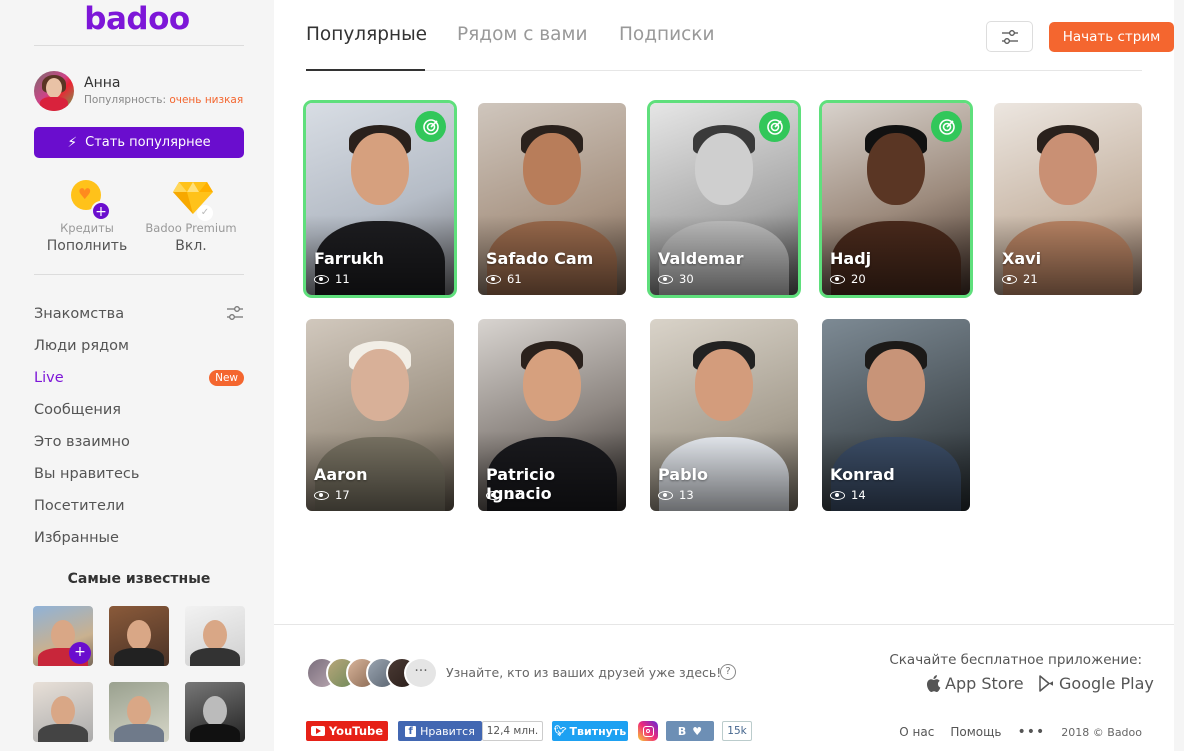 This screenshot has width=1184, height=751. Describe the element at coordinates (54, 91) in the screenshot. I see `avatar` at that location.